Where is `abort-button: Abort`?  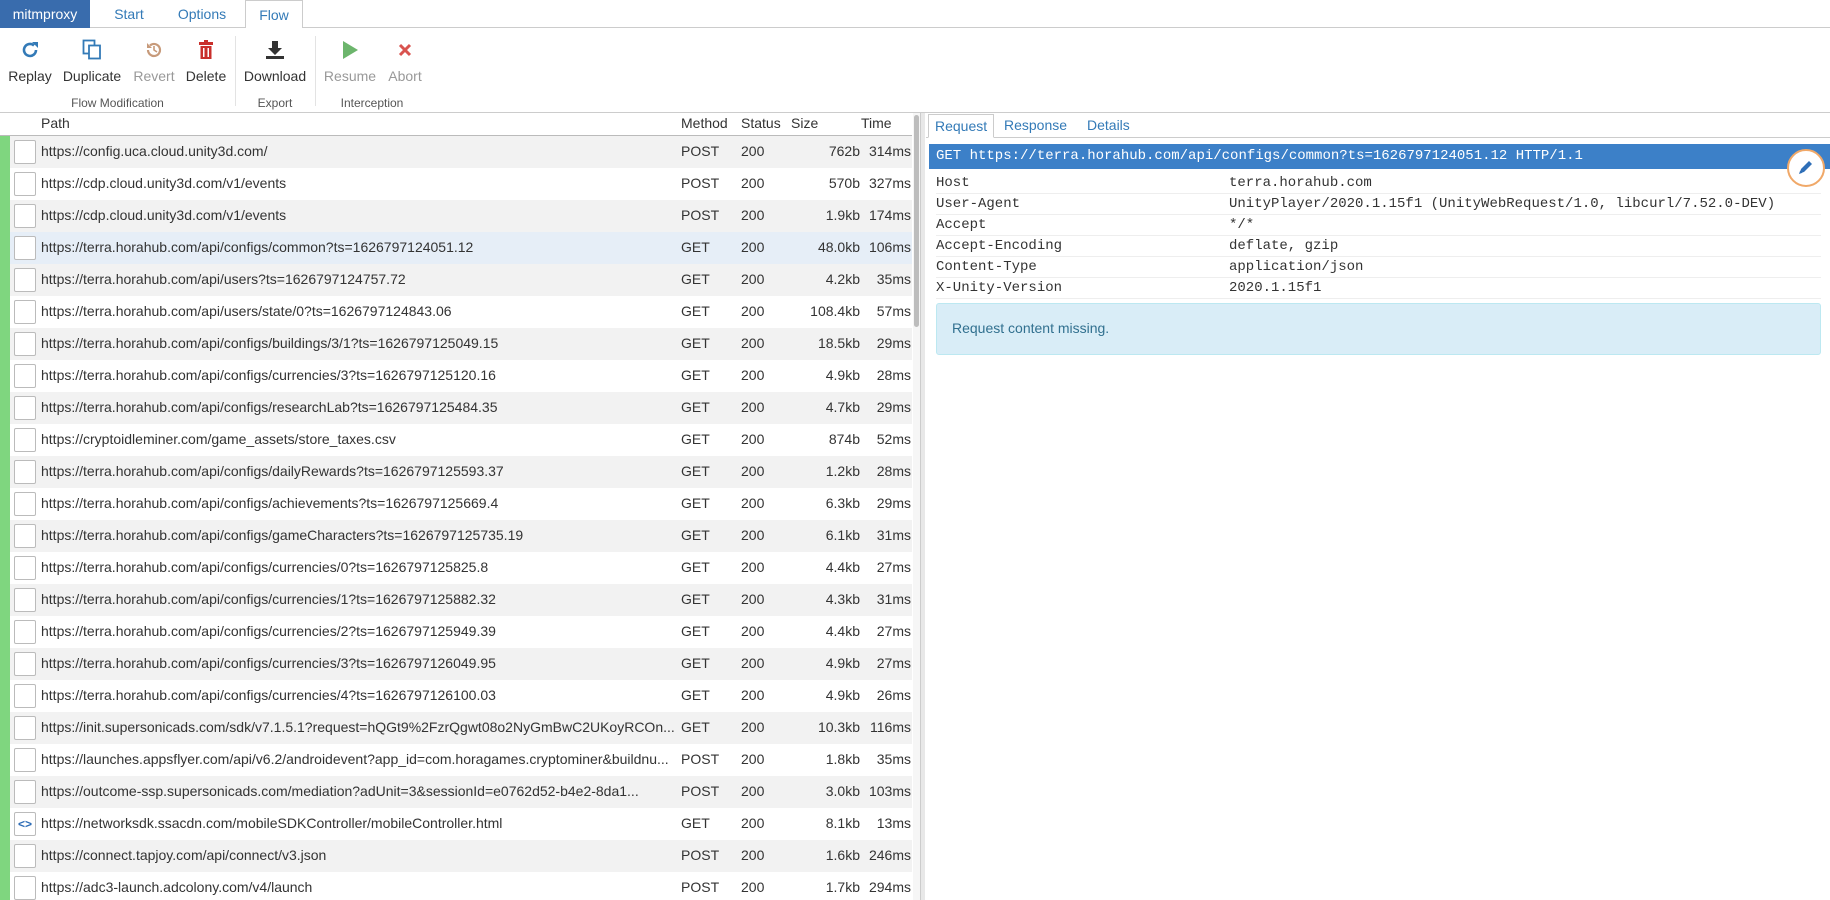
abort-button: Abort is located at coordinates (405, 61).